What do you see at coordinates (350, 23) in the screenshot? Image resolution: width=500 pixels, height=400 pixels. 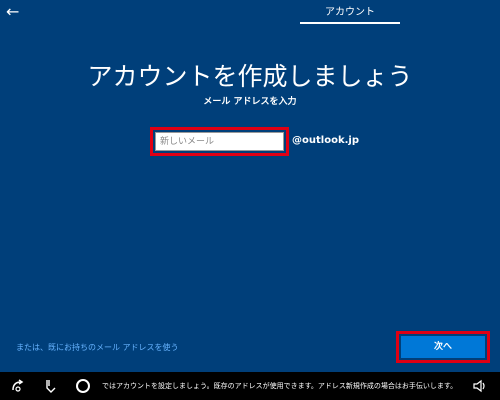 I see `tab-underline` at bounding box center [350, 23].